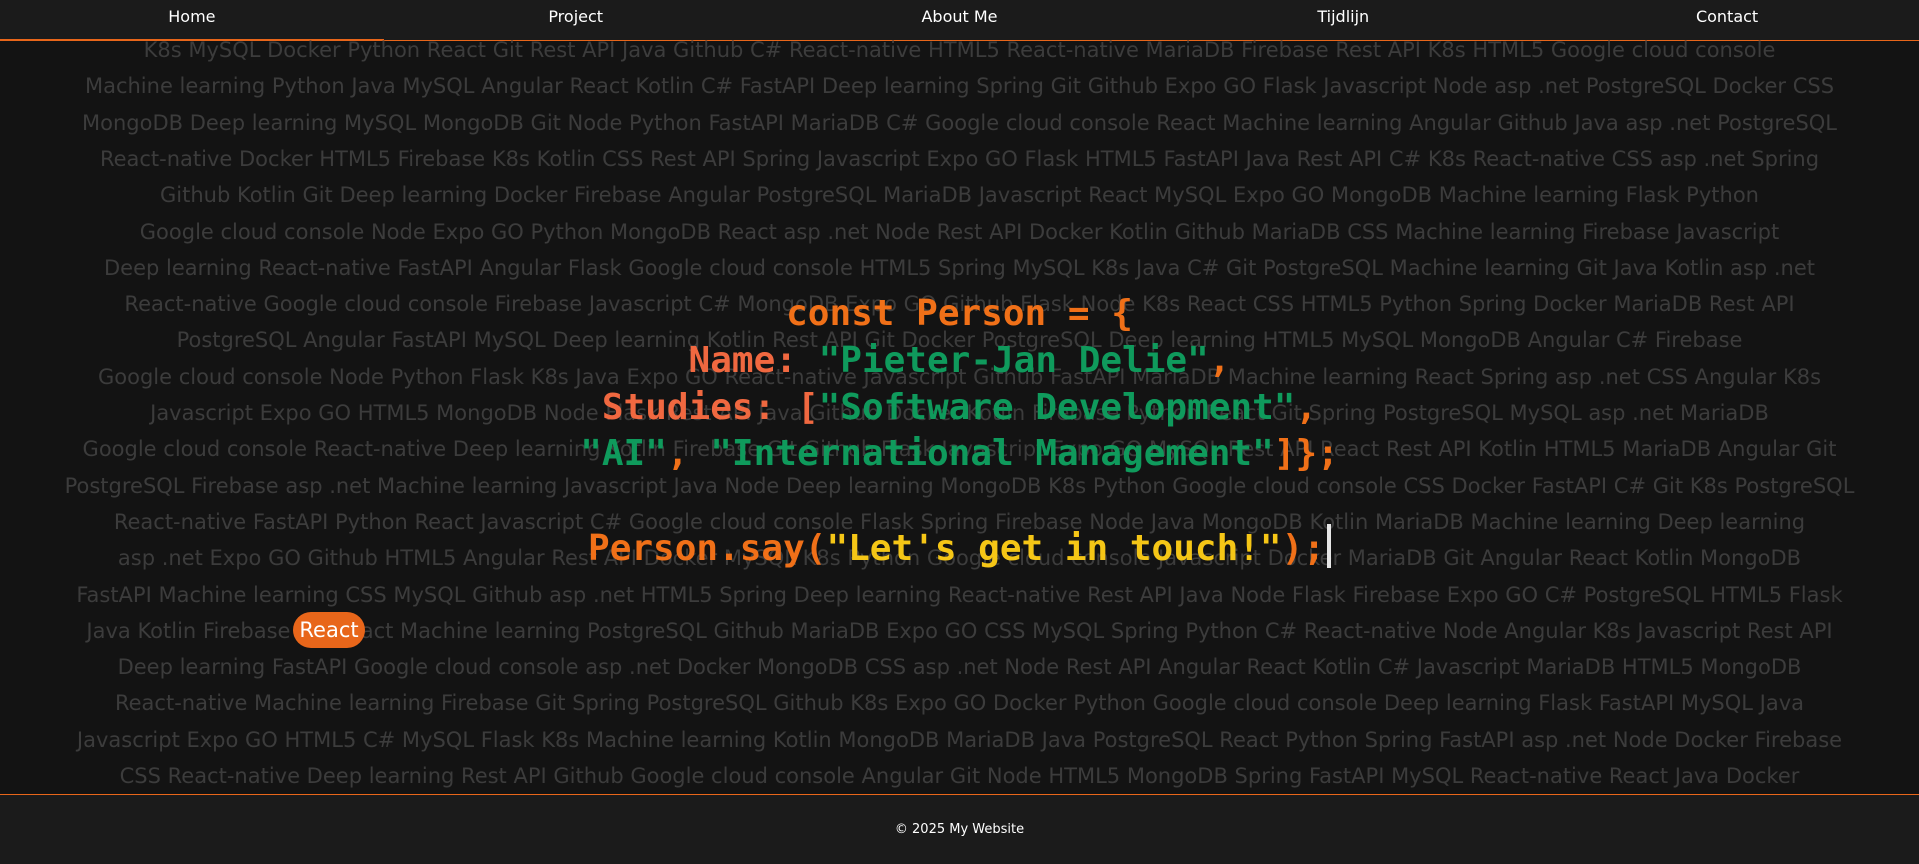 The width and height of the screenshot is (1919, 864). I want to click on code-say-argument: "Let's get in touch!", so click(1054, 548).